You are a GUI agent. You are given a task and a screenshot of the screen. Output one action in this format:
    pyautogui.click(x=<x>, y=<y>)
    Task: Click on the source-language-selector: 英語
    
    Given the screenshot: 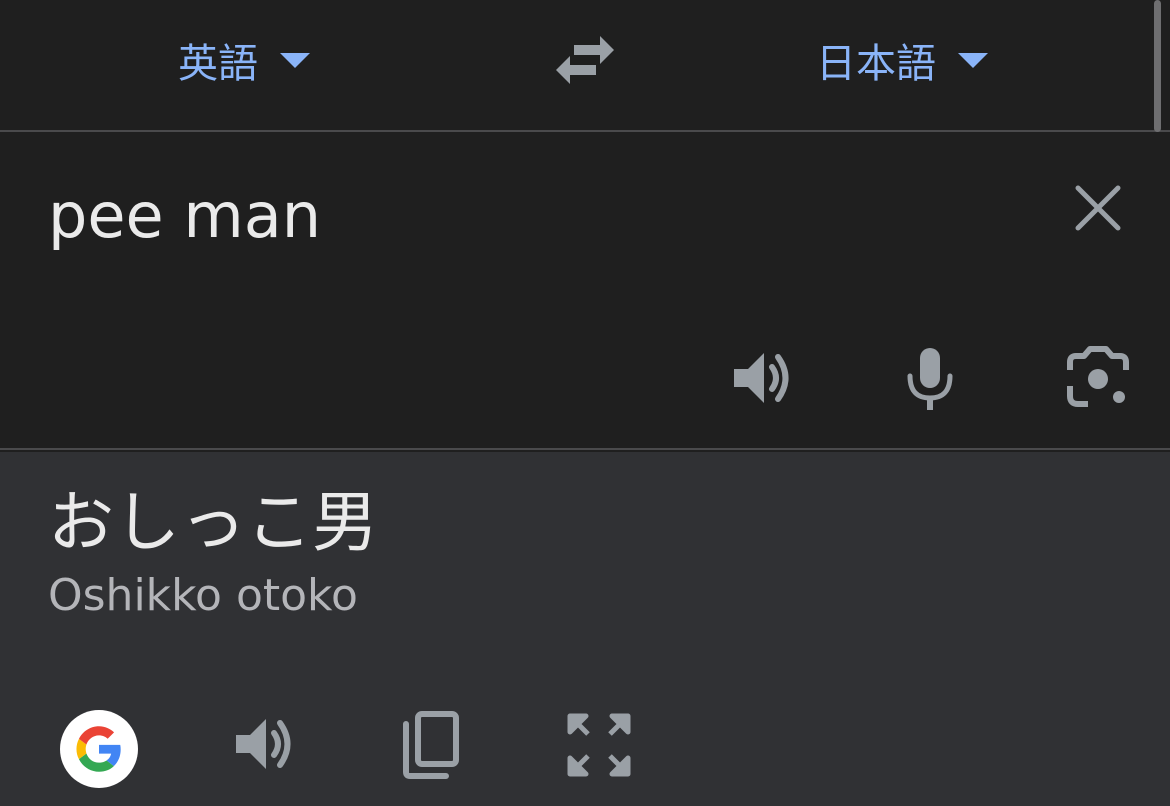 What is the action you would take?
    pyautogui.click(x=244, y=60)
    